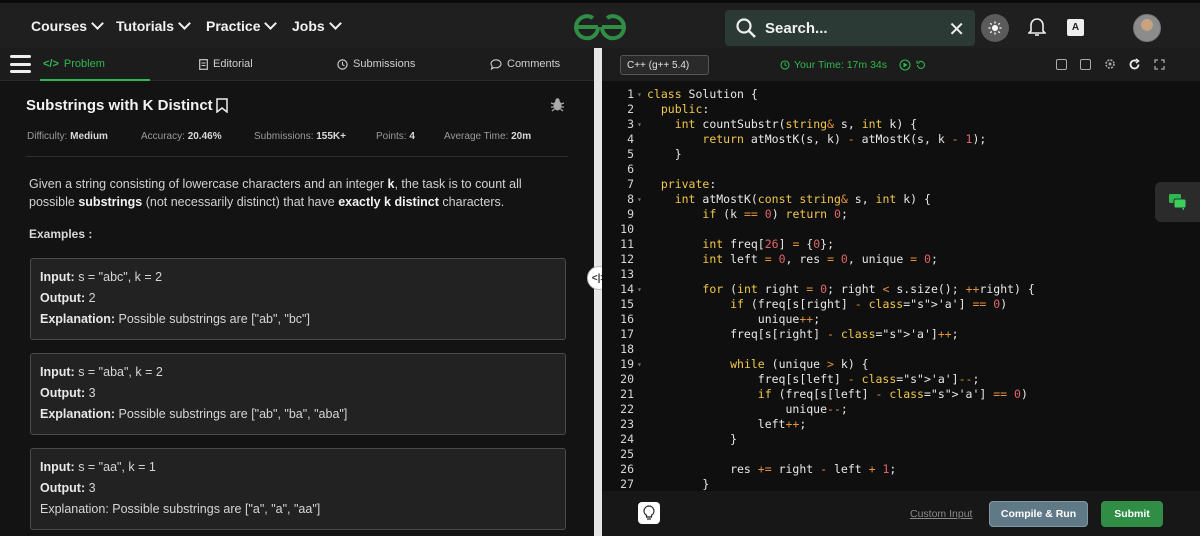 The width and height of the screenshot is (1200, 536). What do you see at coordinates (153, 25) in the screenshot?
I see `nav-tutorials: Tutorials` at bounding box center [153, 25].